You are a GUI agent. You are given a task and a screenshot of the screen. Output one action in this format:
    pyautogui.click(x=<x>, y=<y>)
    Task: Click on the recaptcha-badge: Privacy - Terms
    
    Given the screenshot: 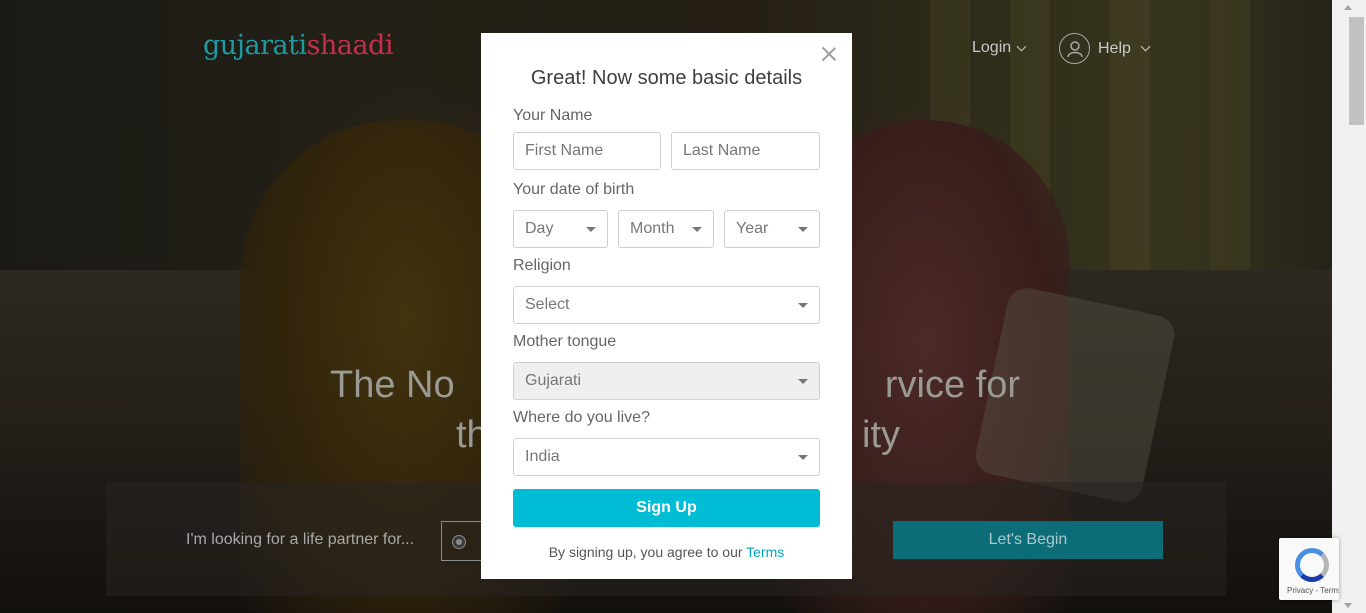 What is the action you would take?
    pyautogui.click(x=1309, y=569)
    